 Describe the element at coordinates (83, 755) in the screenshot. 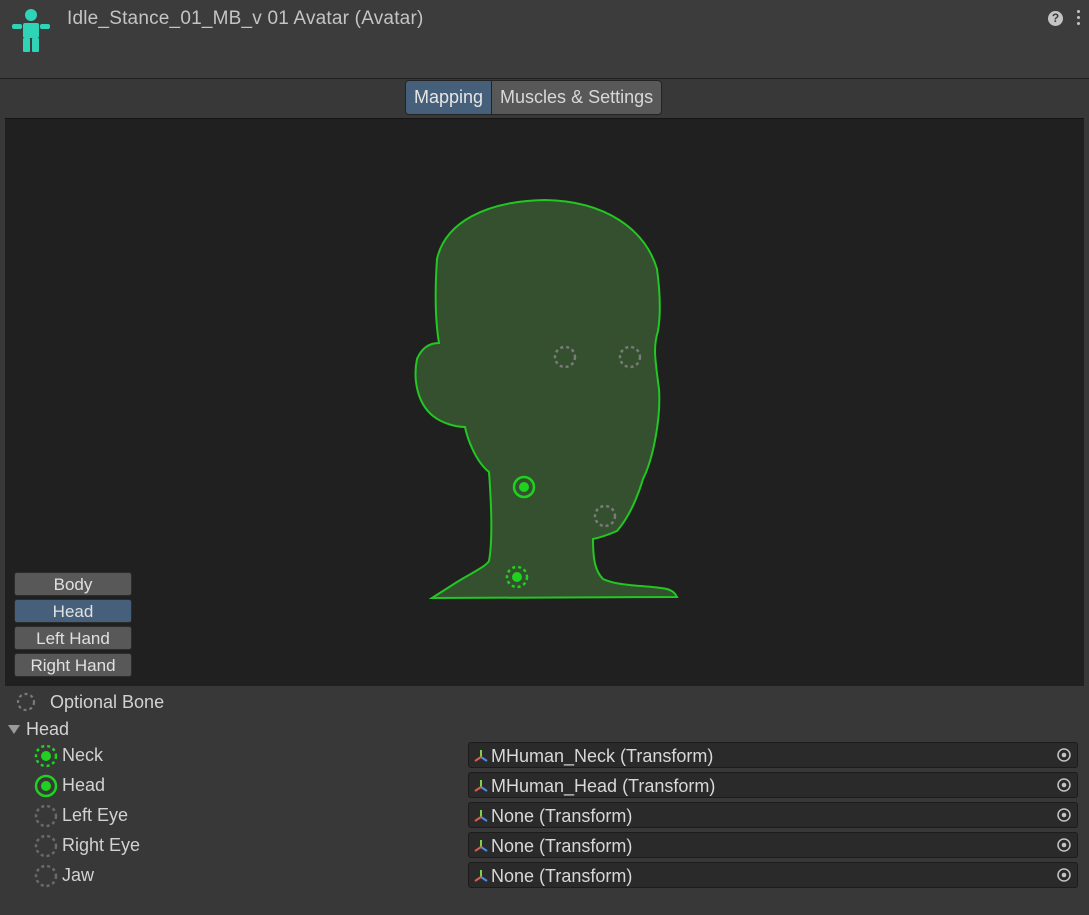

I see `bone-label-neck: Neck` at that location.